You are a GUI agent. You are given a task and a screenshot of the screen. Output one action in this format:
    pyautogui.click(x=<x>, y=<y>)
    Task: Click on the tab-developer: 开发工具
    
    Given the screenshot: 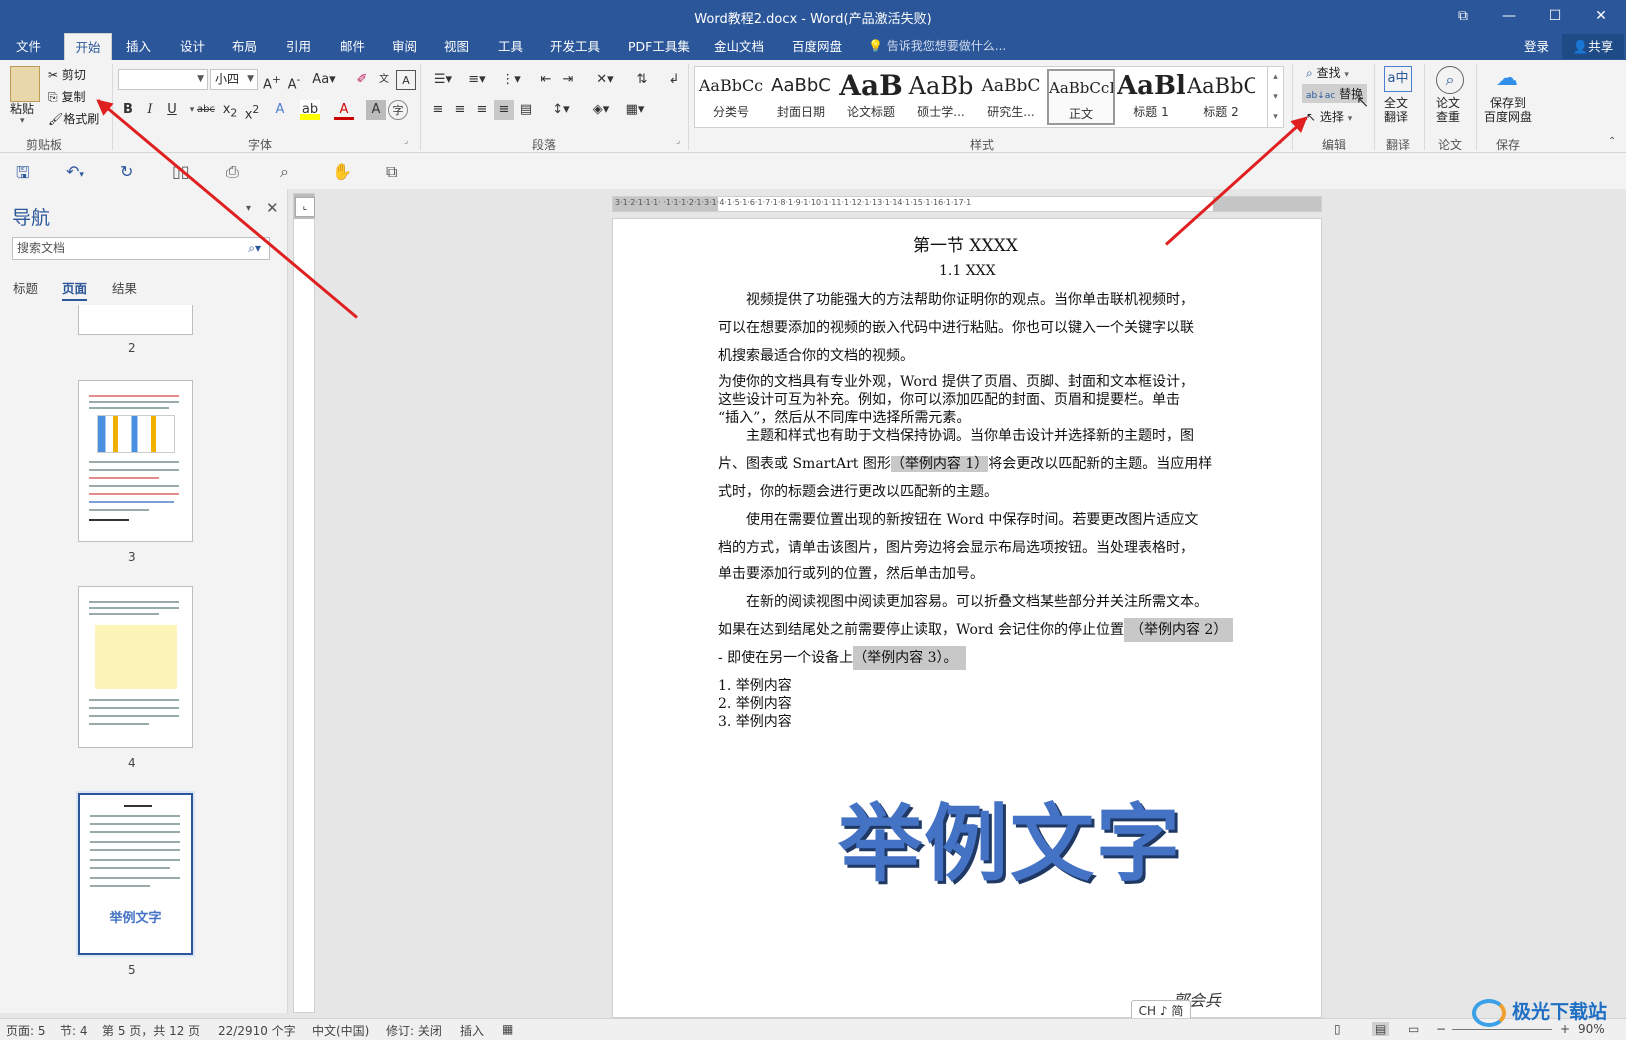 What is the action you would take?
    pyautogui.click(x=575, y=46)
    